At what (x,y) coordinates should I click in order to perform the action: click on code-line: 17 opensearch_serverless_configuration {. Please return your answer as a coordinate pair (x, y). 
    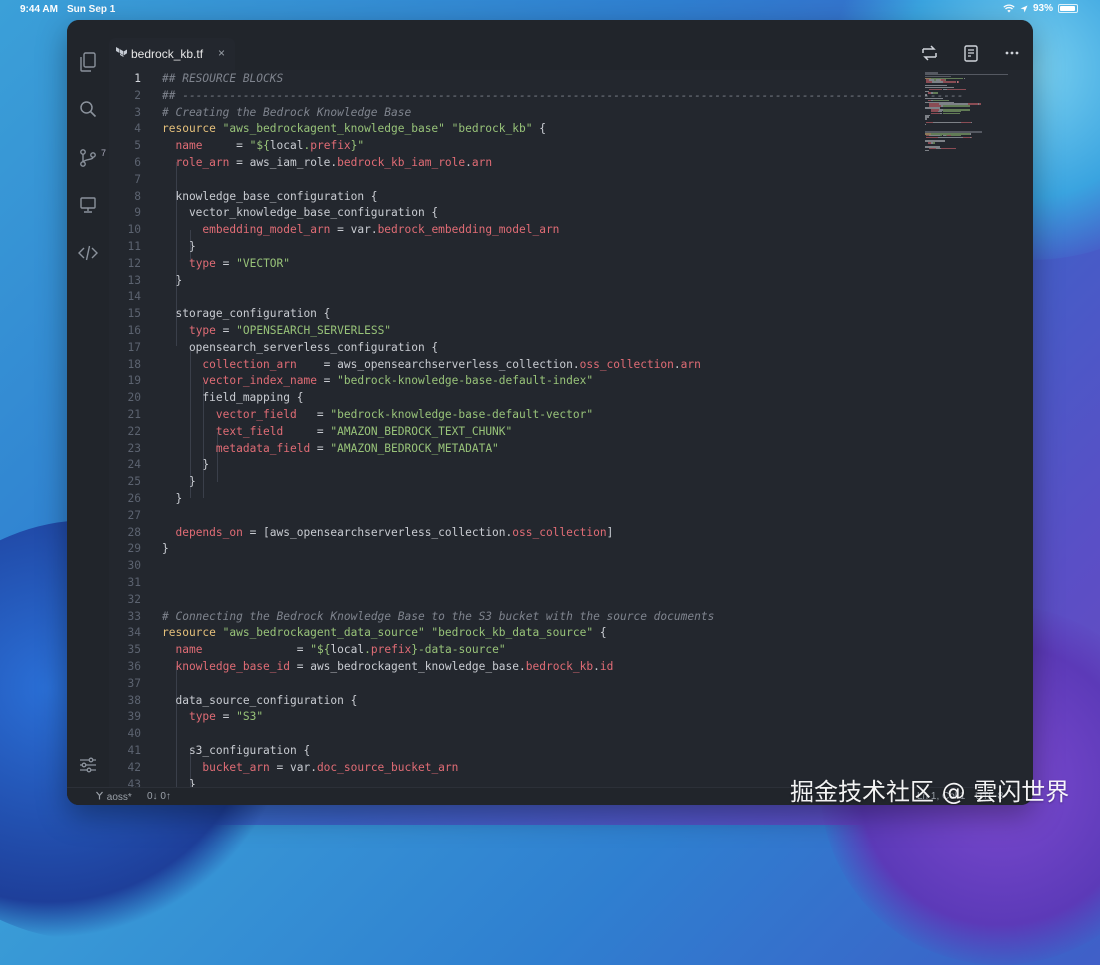
    Looking at the image, I should click on (519, 347).